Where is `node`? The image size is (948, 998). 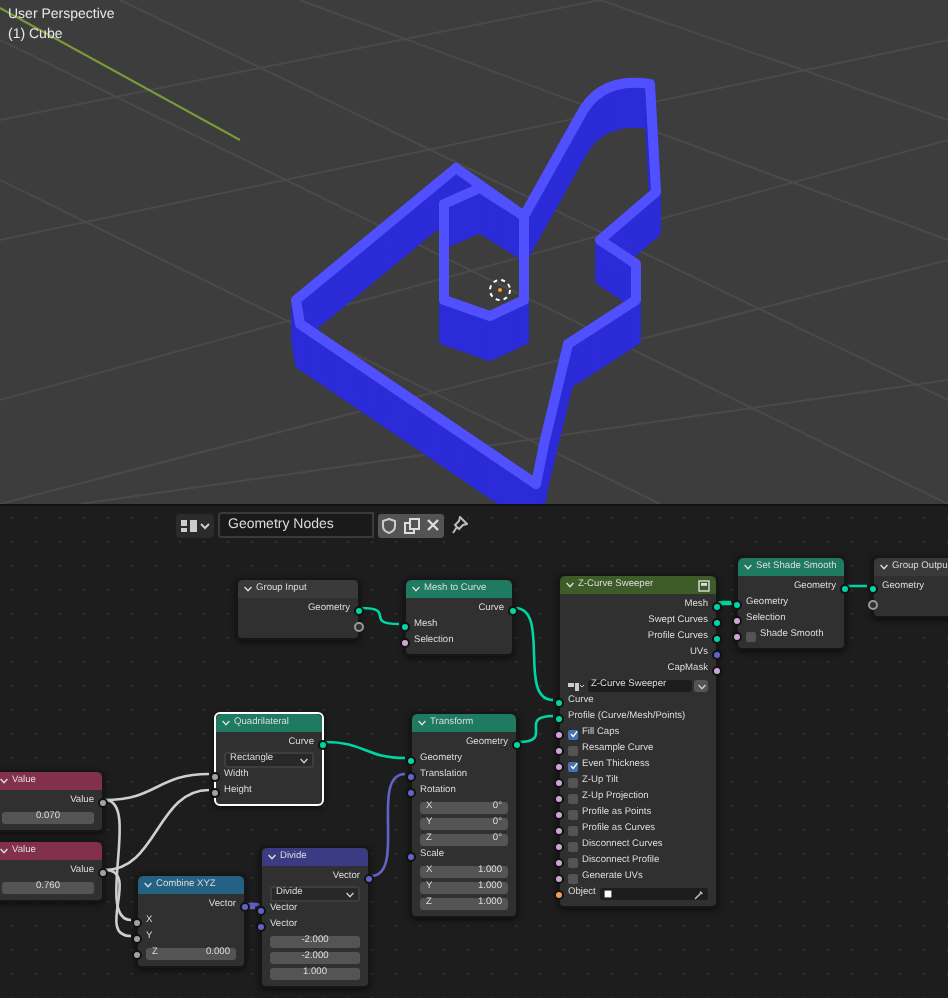 node is located at coordinates (638, 741).